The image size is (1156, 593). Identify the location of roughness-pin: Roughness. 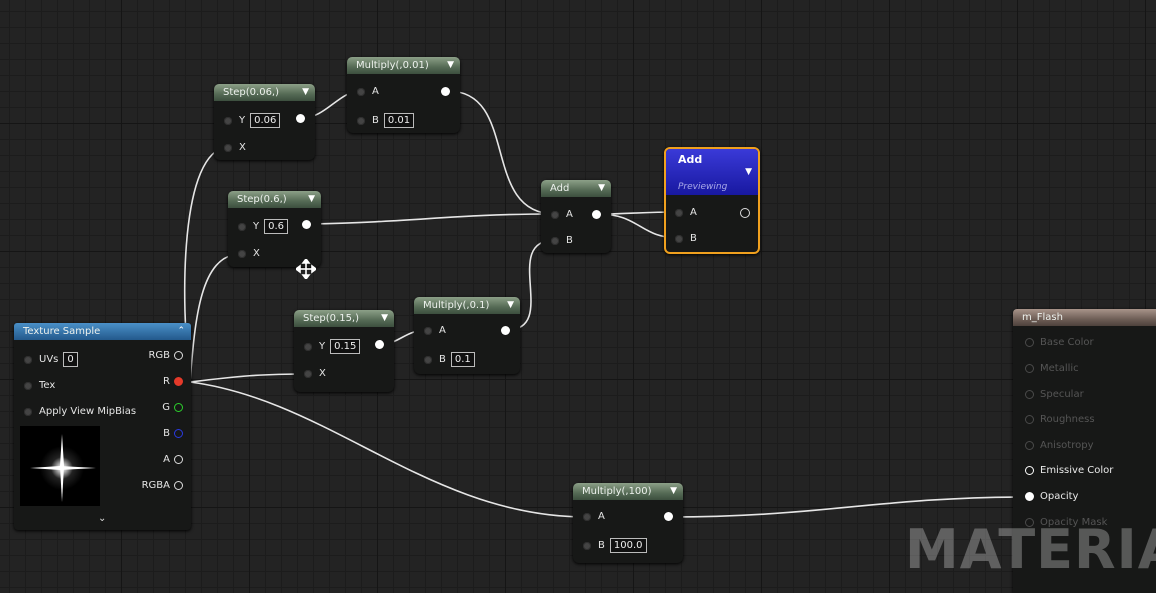
(1060, 419).